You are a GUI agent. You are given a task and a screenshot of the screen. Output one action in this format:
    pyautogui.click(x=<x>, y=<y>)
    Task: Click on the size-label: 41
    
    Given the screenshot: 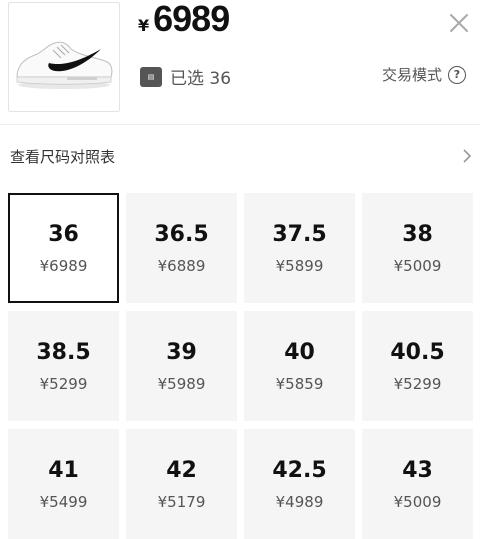 What is the action you would take?
    pyautogui.click(x=63, y=470)
    